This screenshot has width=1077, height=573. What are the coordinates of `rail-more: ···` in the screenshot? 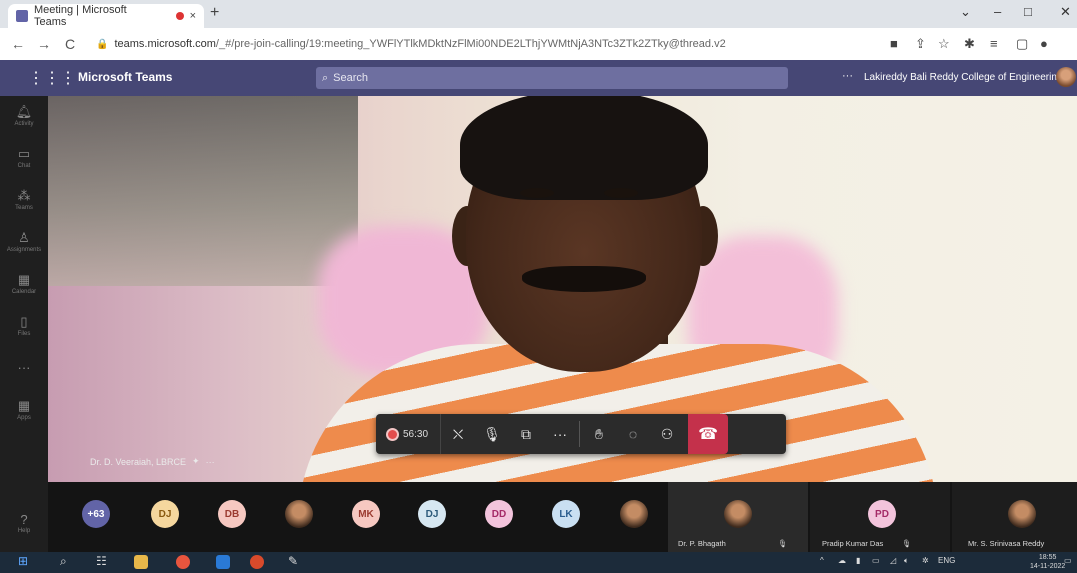 It's located at (24, 368).